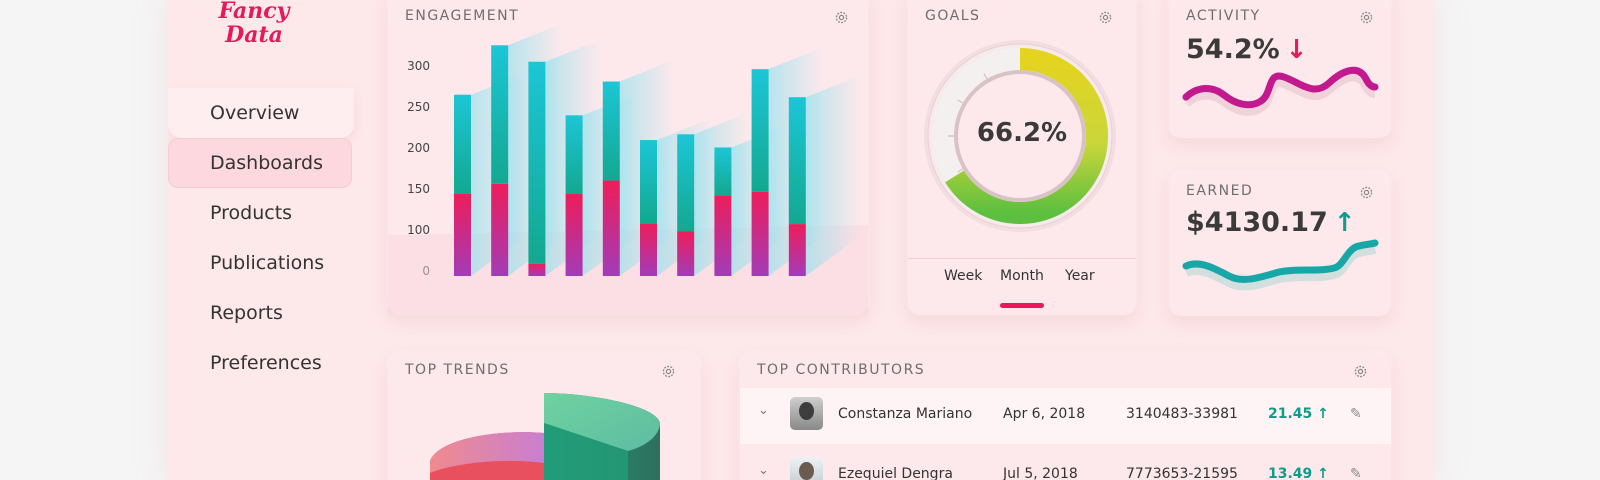  I want to click on contributor-id: 3140483-33981, so click(1182, 414).